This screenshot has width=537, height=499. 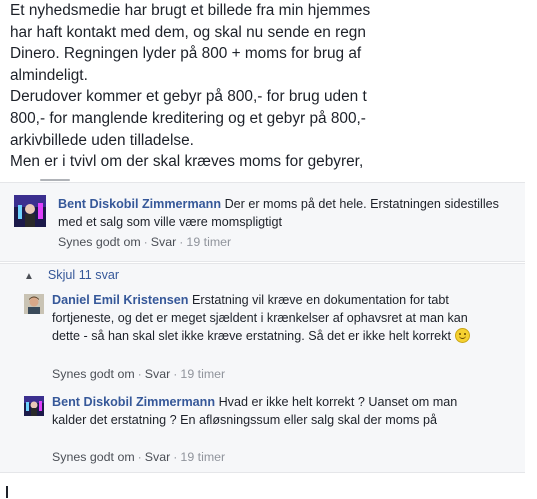 I want to click on comment-actions: Synes godt om · Svar · 19 timer, so click(x=145, y=242).